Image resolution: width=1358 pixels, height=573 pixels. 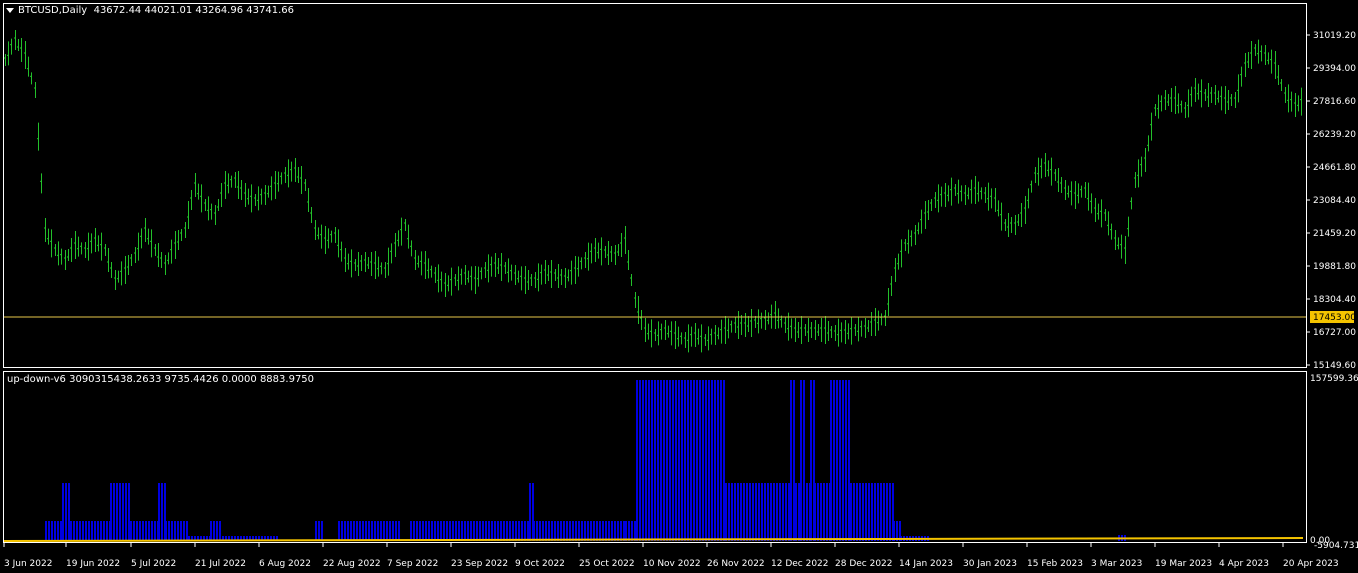 I want to click on price-tick-label: 23084.40, so click(x=1334, y=201).